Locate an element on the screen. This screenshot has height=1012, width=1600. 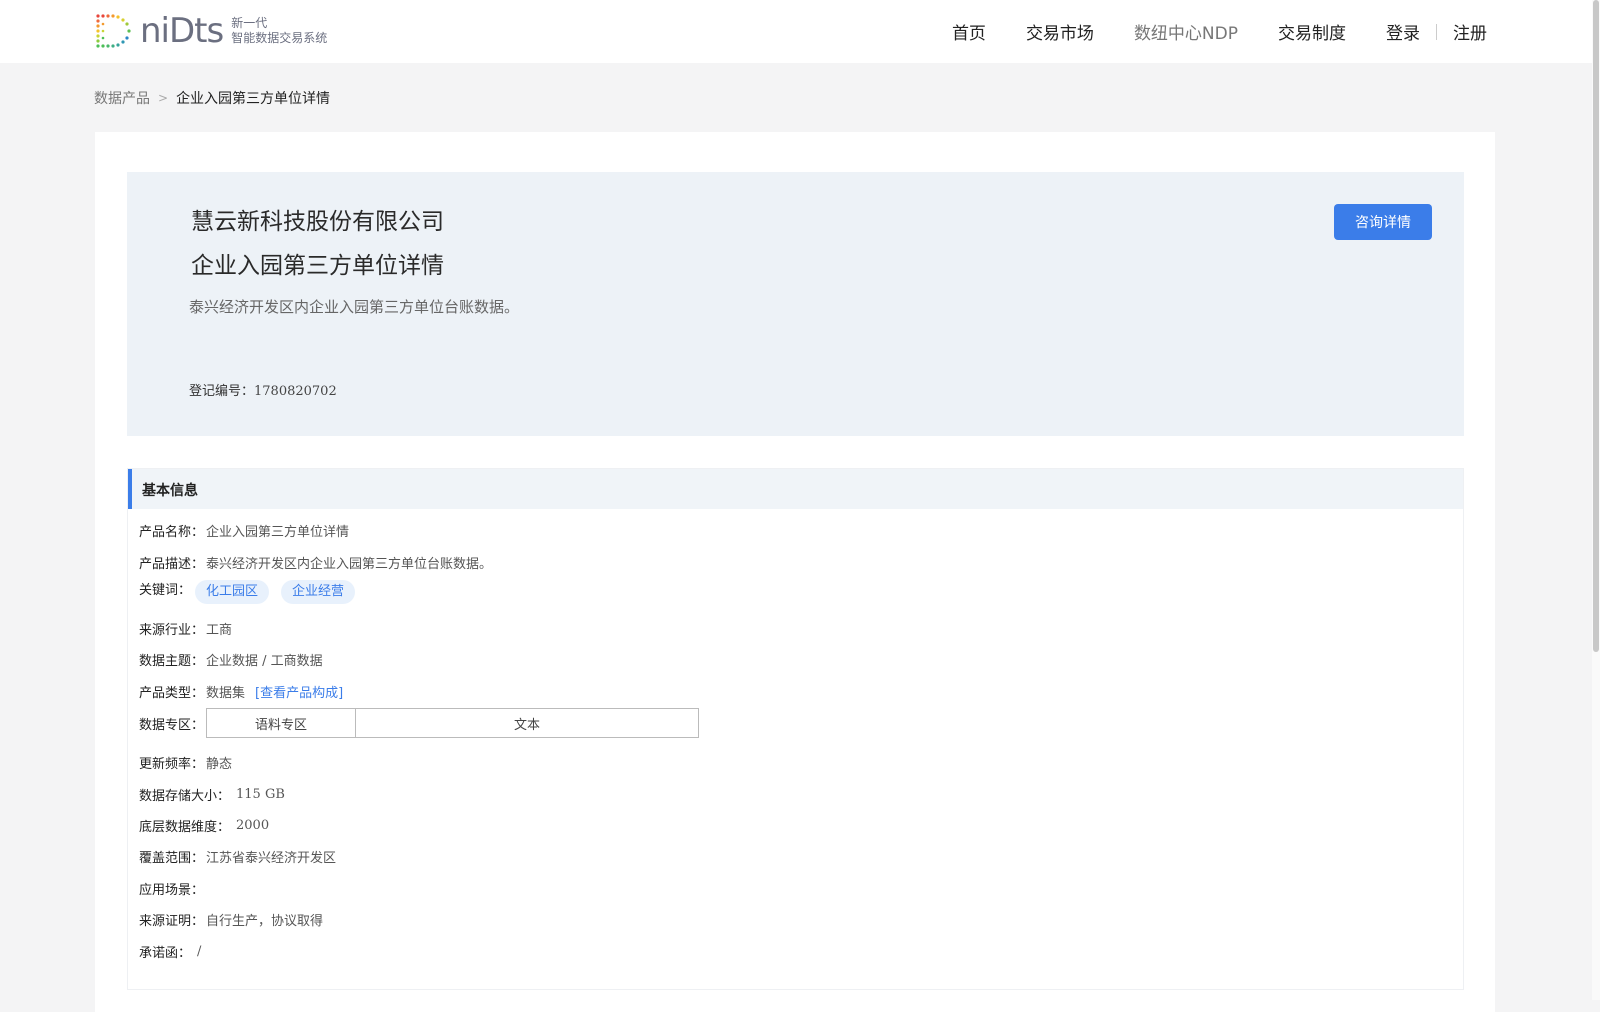
field-value: 2000 is located at coordinates (253, 825).